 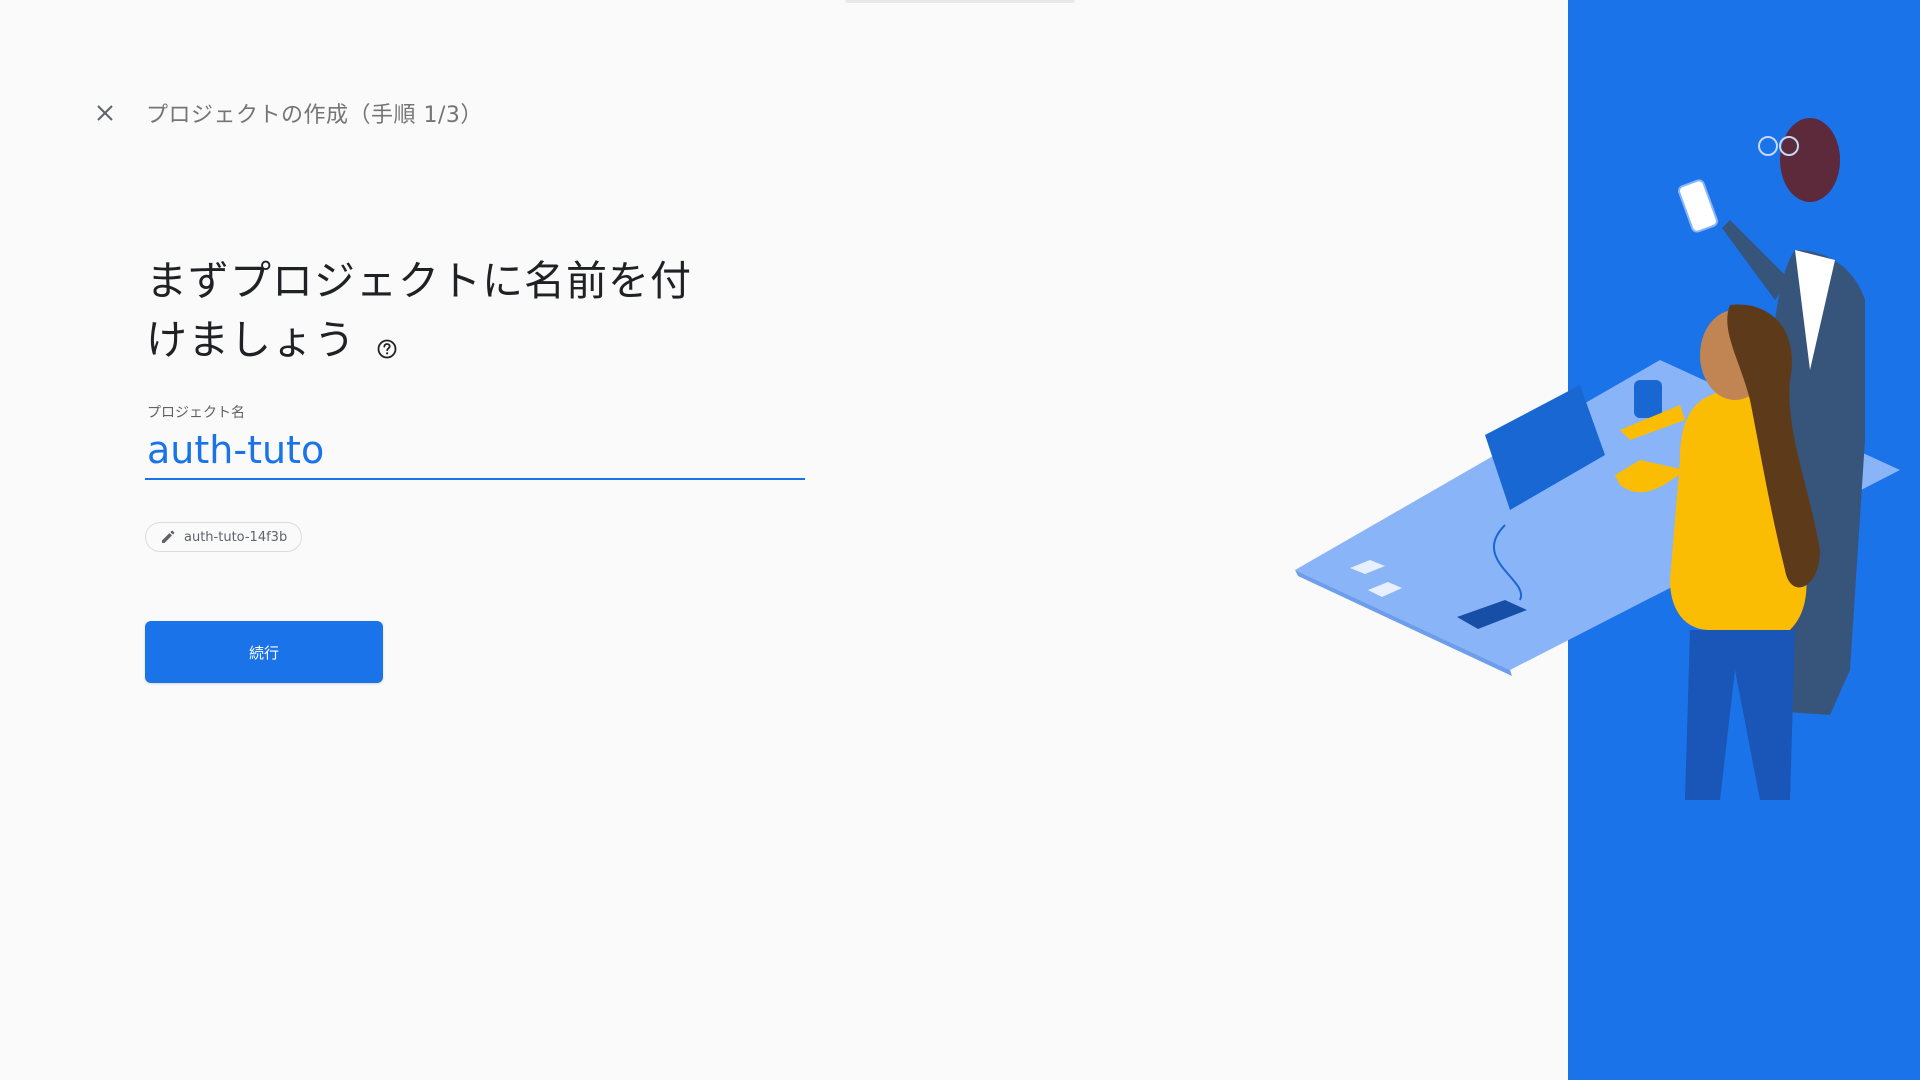 What do you see at coordinates (387, 346) in the screenshot?
I see `help-icon` at bounding box center [387, 346].